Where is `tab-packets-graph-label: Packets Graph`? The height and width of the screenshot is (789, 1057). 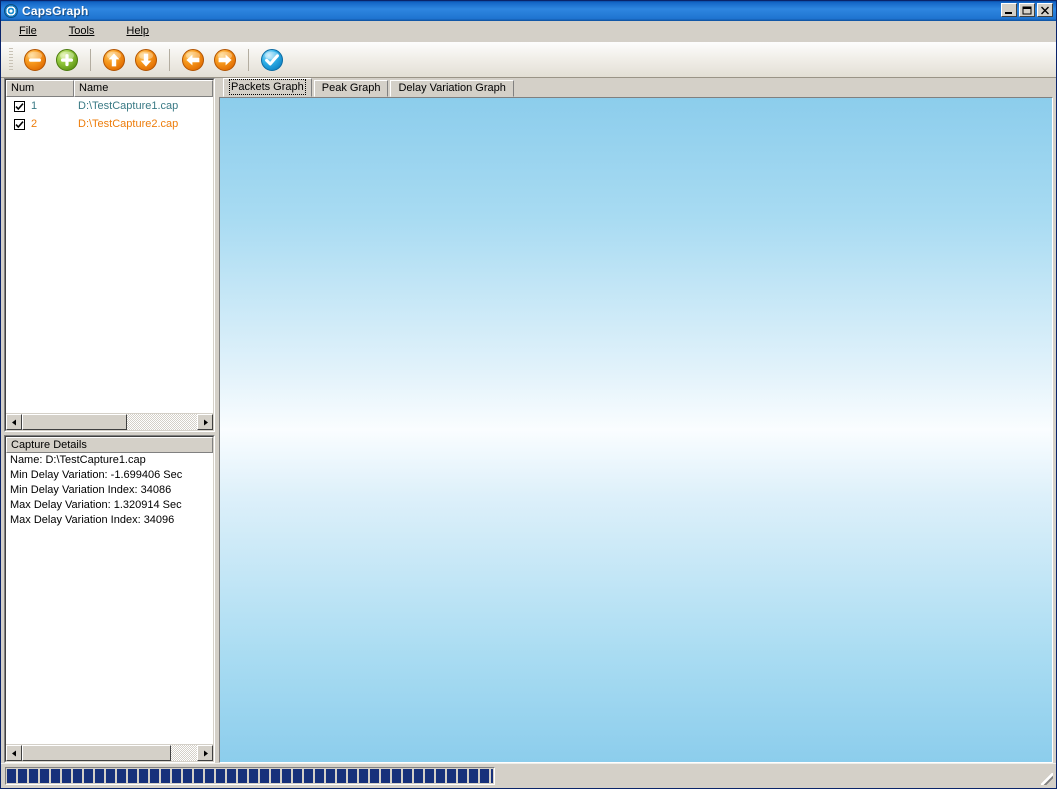 tab-packets-graph-label: Packets Graph is located at coordinates (267, 87).